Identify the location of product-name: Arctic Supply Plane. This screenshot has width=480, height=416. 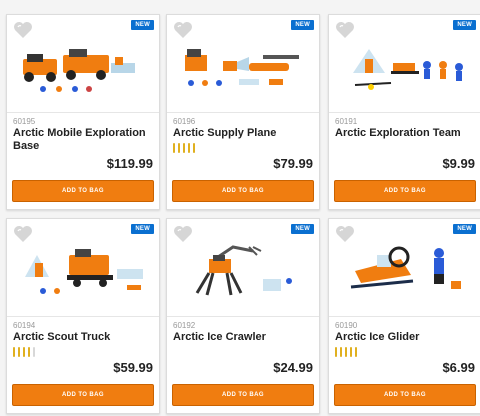
(244, 133).